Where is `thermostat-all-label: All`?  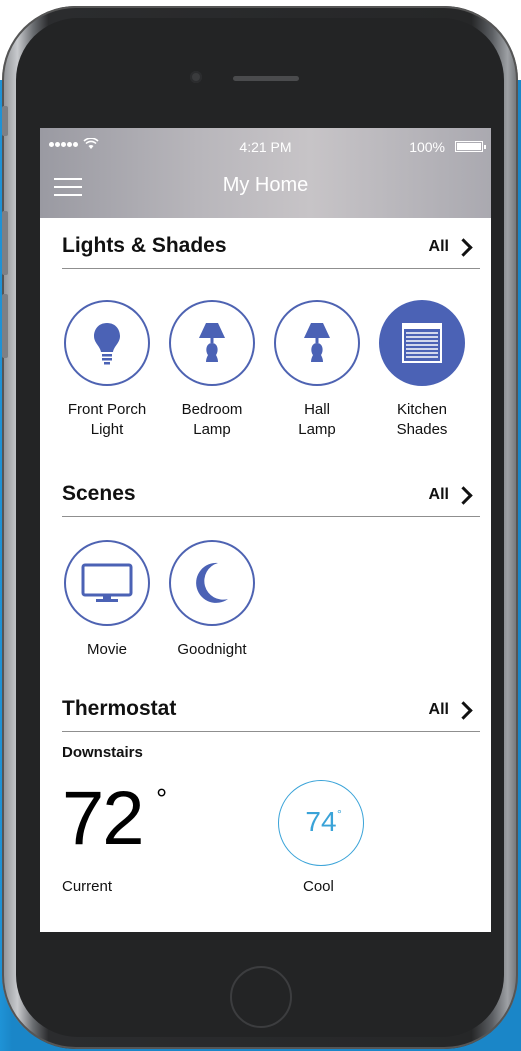
thermostat-all-label: All is located at coordinates (438, 709).